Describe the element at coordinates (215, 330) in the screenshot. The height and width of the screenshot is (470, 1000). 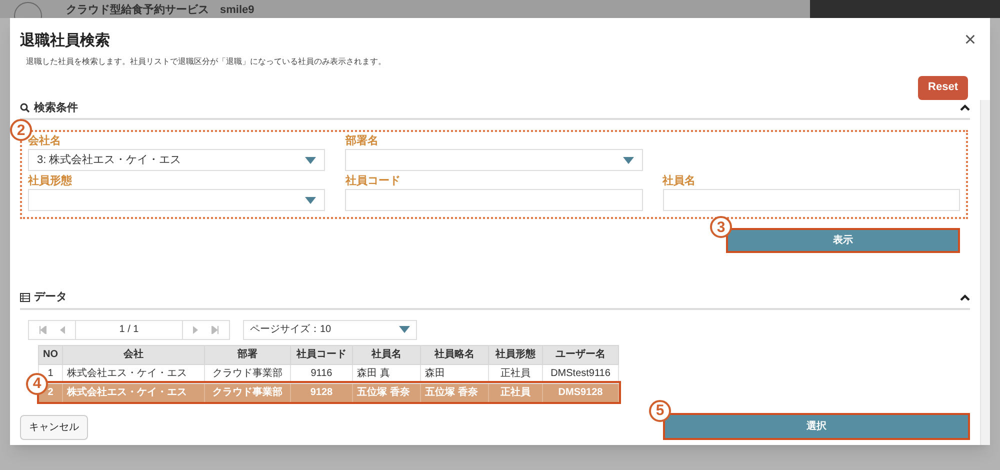
I see `last-page-icon` at that location.